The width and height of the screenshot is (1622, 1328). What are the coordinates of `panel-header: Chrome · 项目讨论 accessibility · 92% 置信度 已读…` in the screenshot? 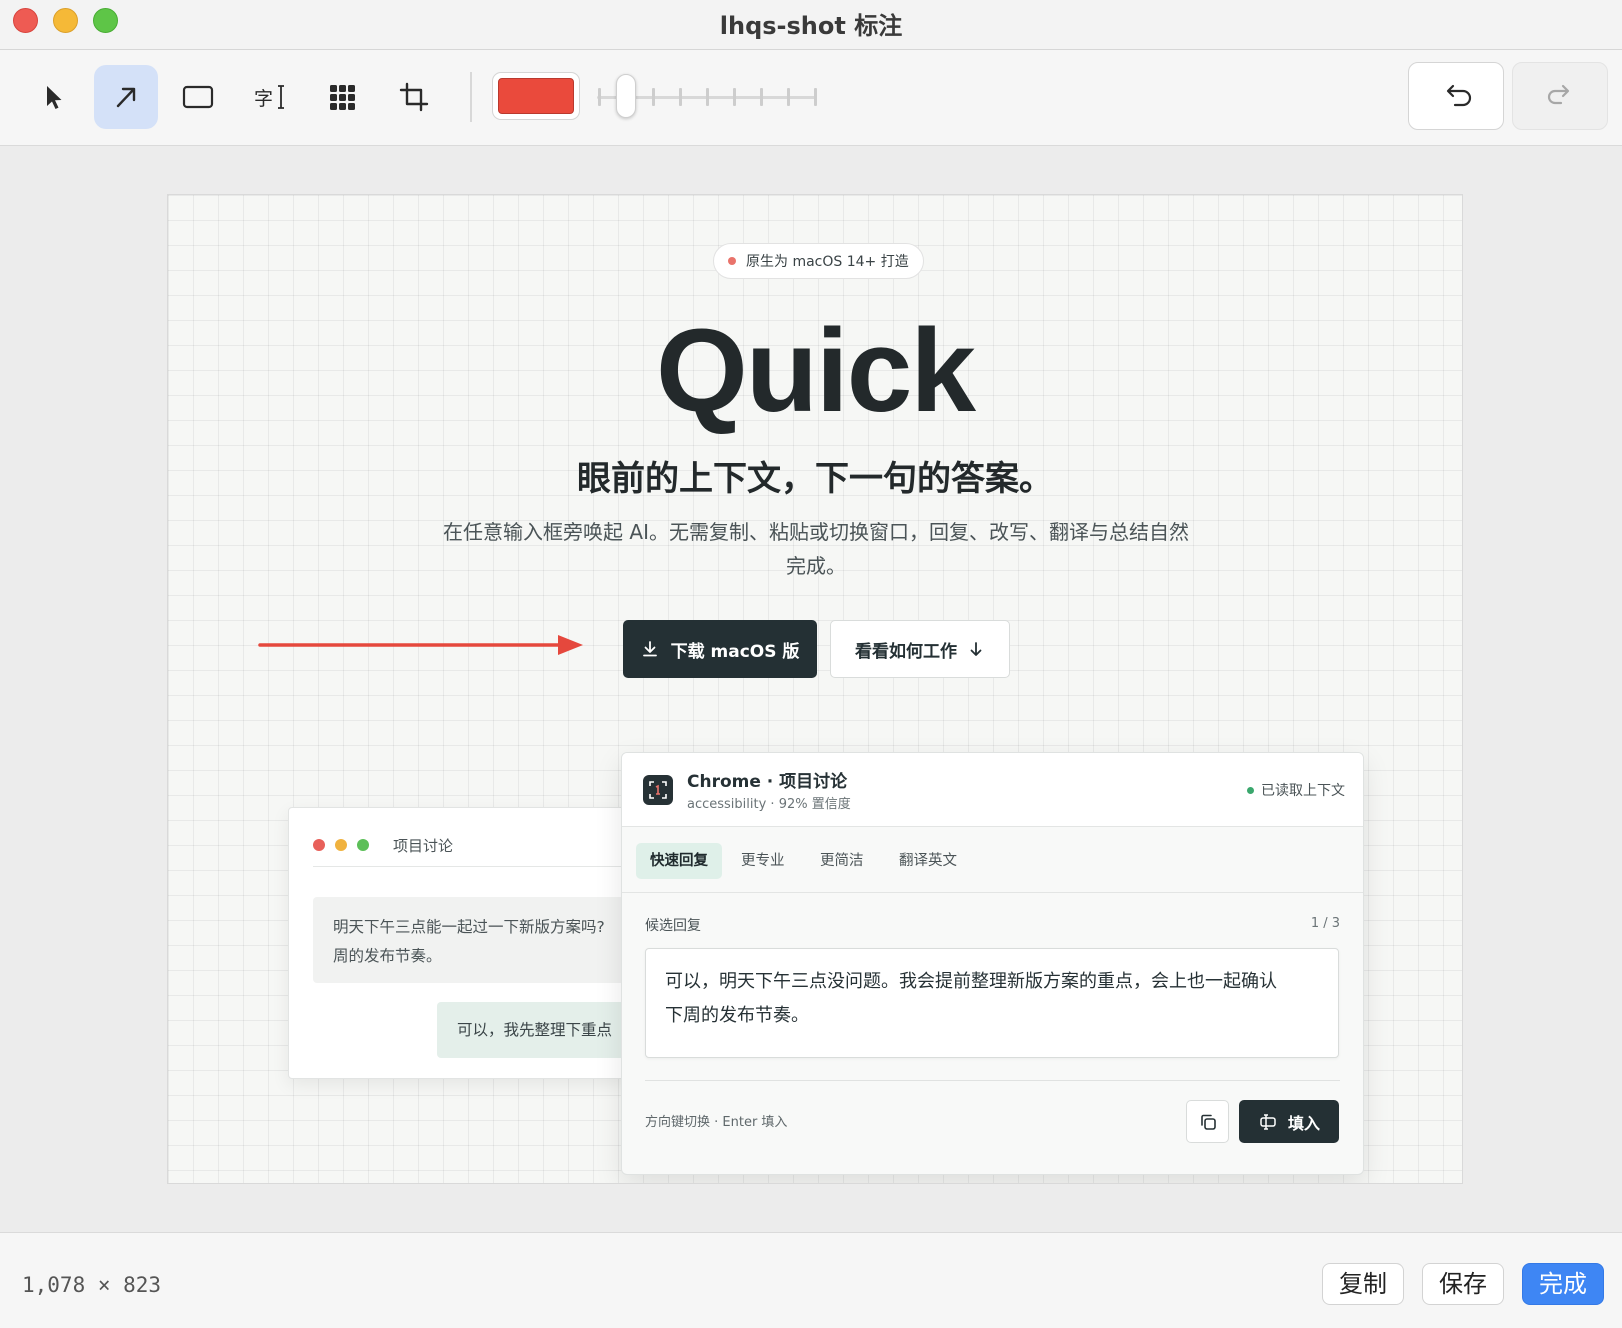 It's located at (992, 790).